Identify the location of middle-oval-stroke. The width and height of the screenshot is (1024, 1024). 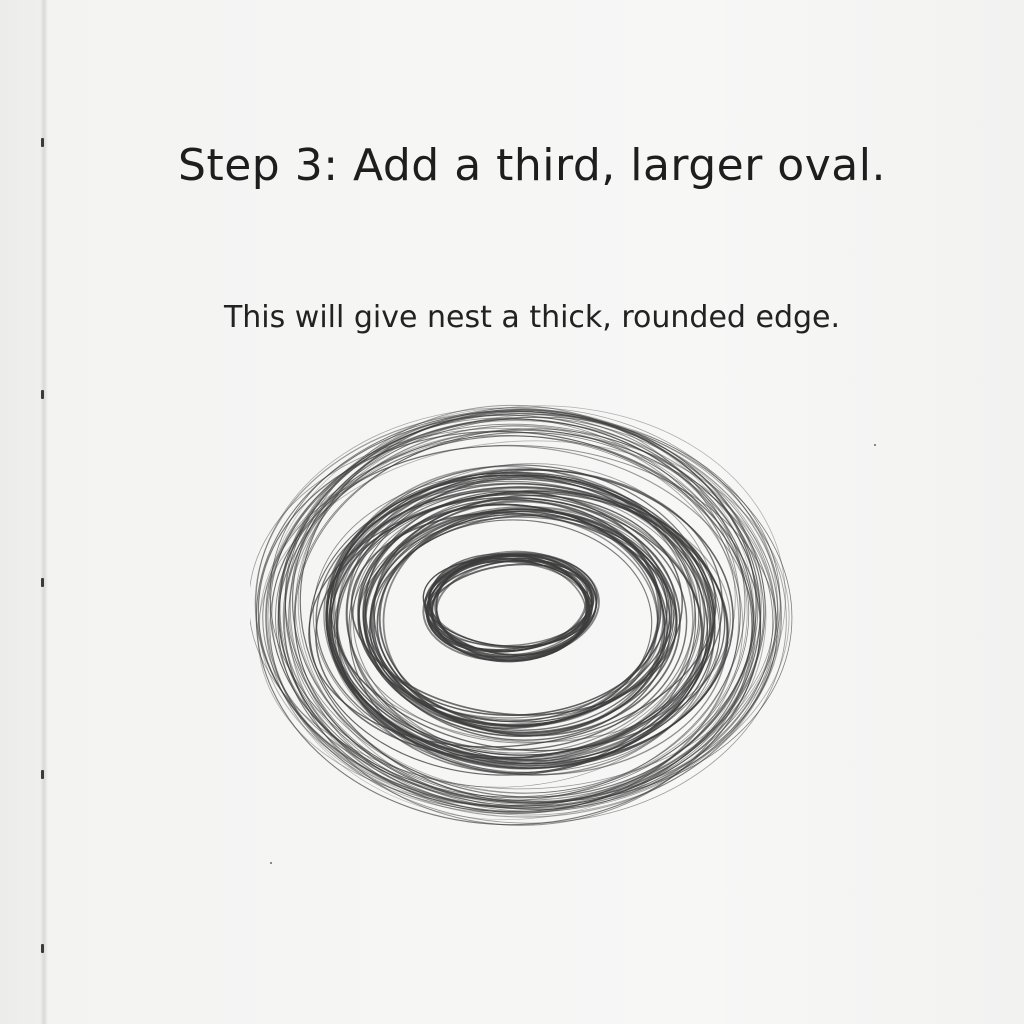
(512, 620).